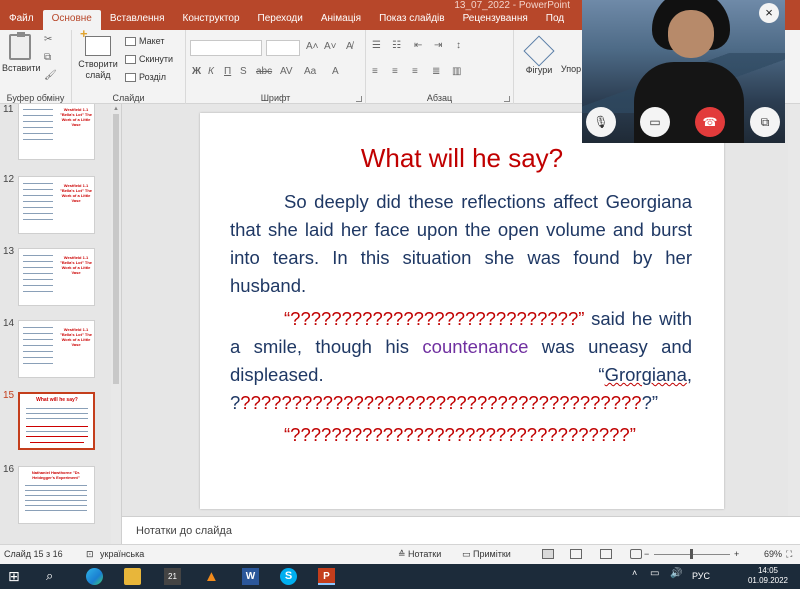 This screenshot has width=800, height=589. I want to click on cut-icon: ✂, so click(48, 39).